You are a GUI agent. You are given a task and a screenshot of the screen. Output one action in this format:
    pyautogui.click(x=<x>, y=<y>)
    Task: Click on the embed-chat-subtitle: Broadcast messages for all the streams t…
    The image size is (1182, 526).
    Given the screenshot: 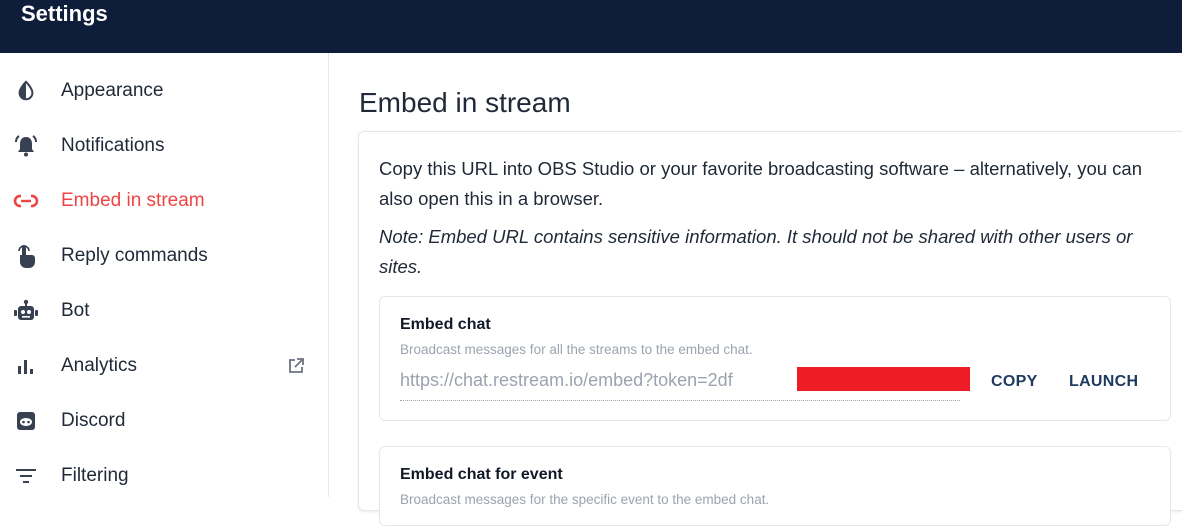 What is the action you would take?
    pyautogui.click(x=576, y=349)
    